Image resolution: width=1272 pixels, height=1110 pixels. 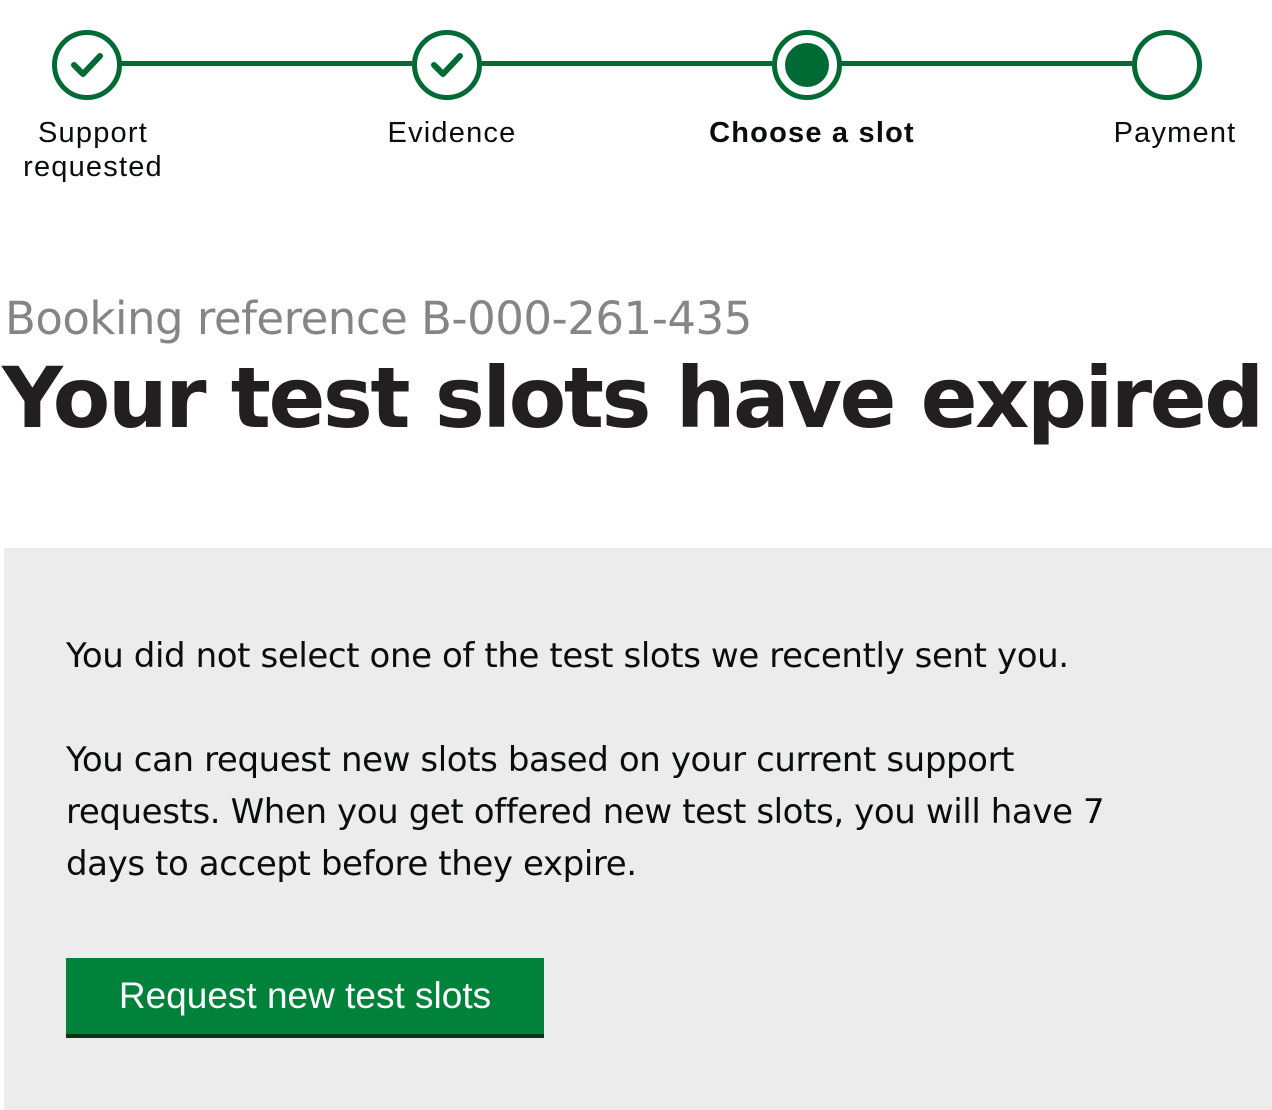 What do you see at coordinates (1167, 65) in the screenshot?
I see `step-payment-indicator` at bounding box center [1167, 65].